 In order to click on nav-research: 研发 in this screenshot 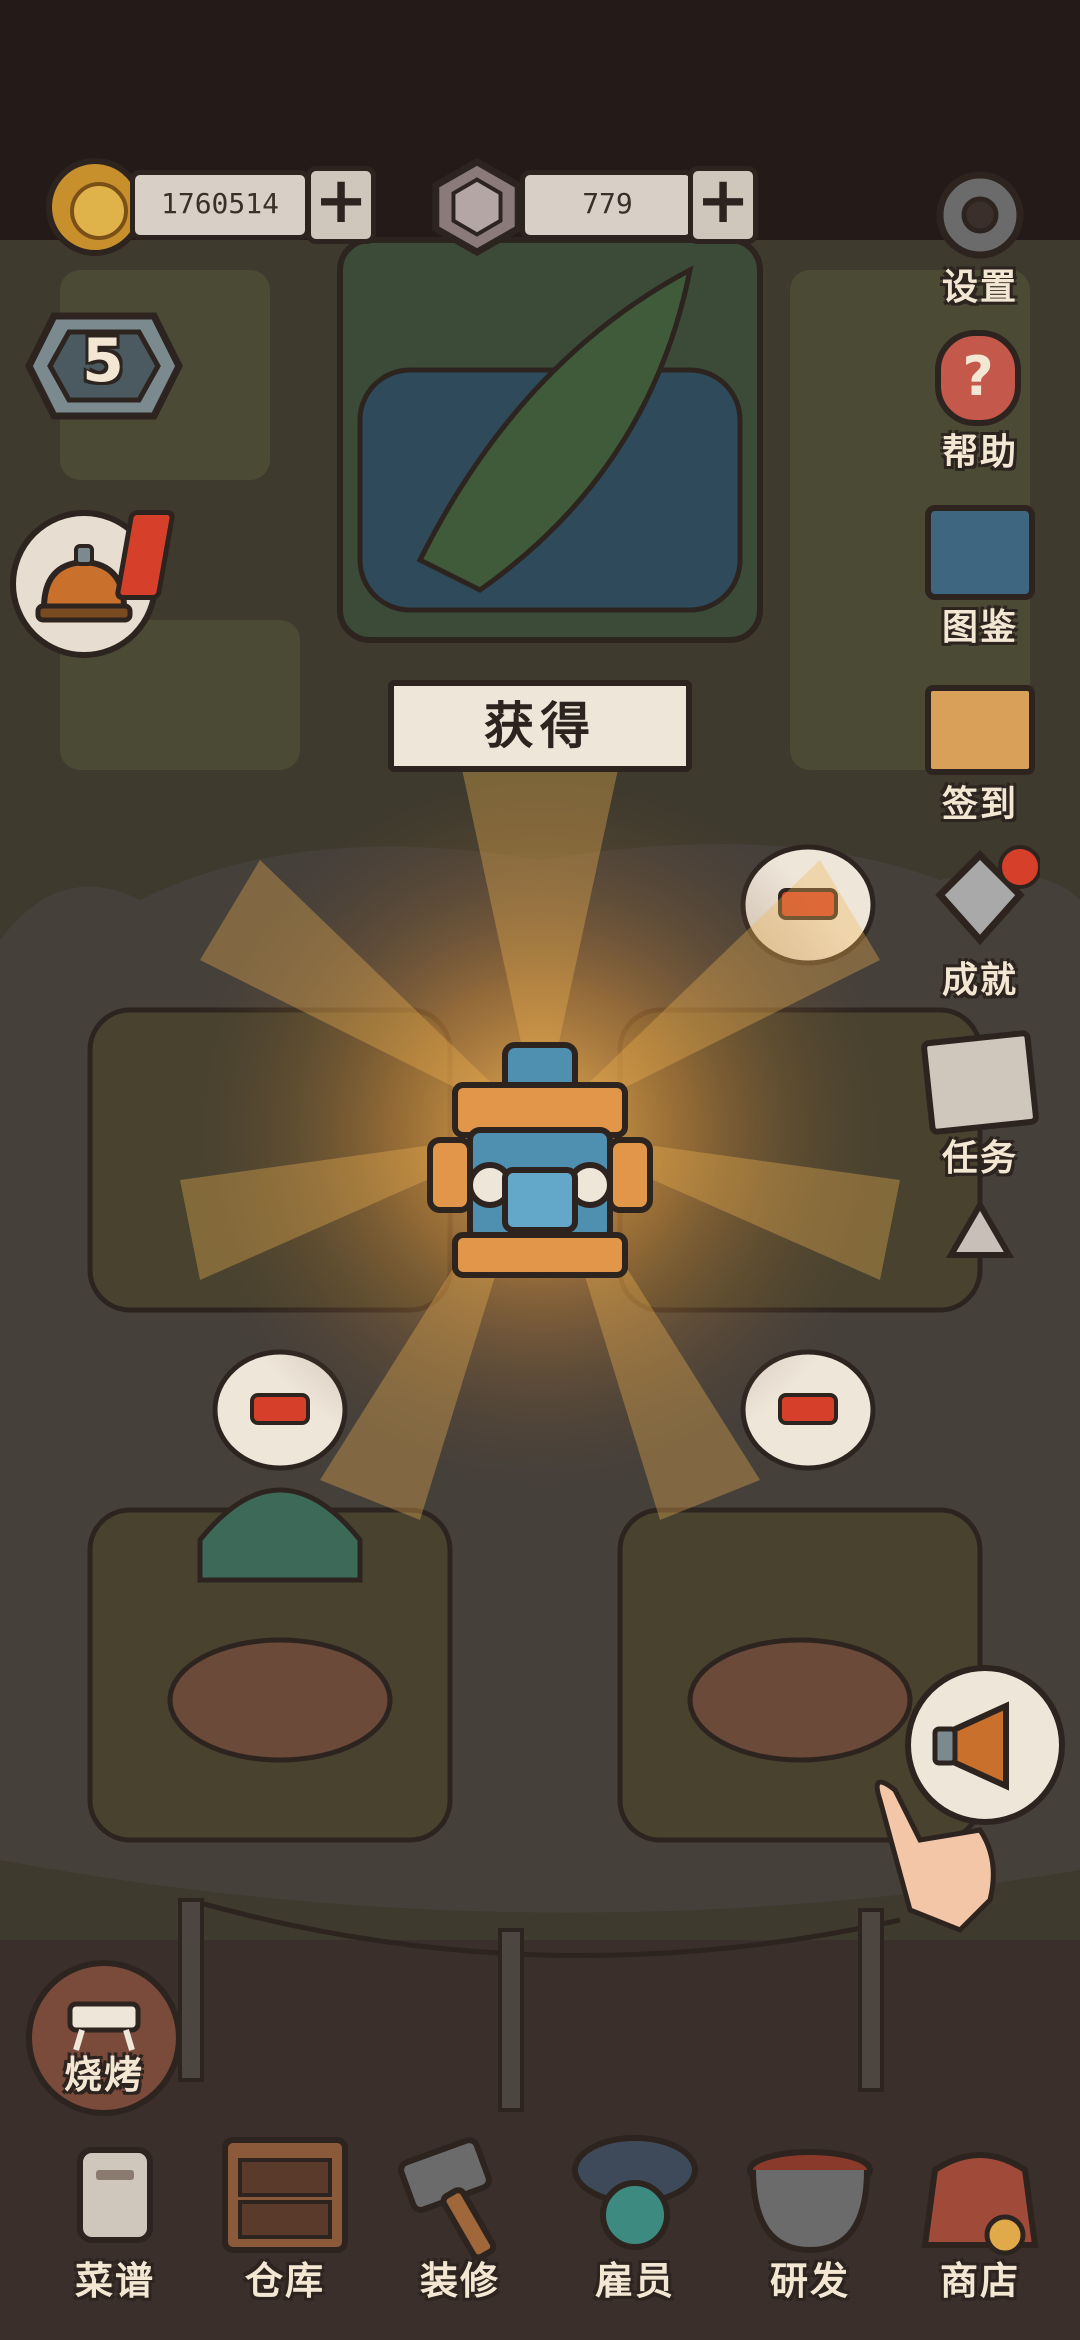, I will do `click(810, 2220)`.